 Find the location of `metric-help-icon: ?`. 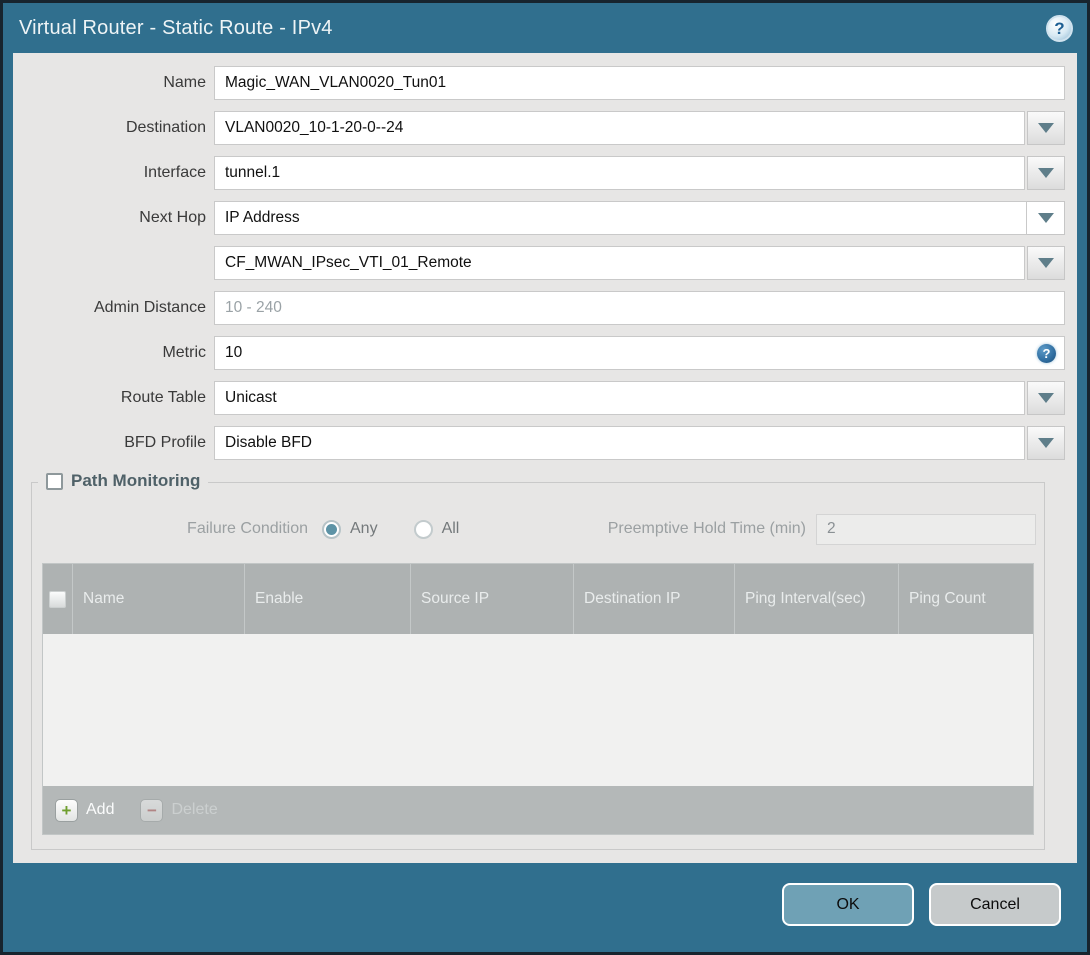

metric-help-icon: ? is located at coordinates (1046, 353).